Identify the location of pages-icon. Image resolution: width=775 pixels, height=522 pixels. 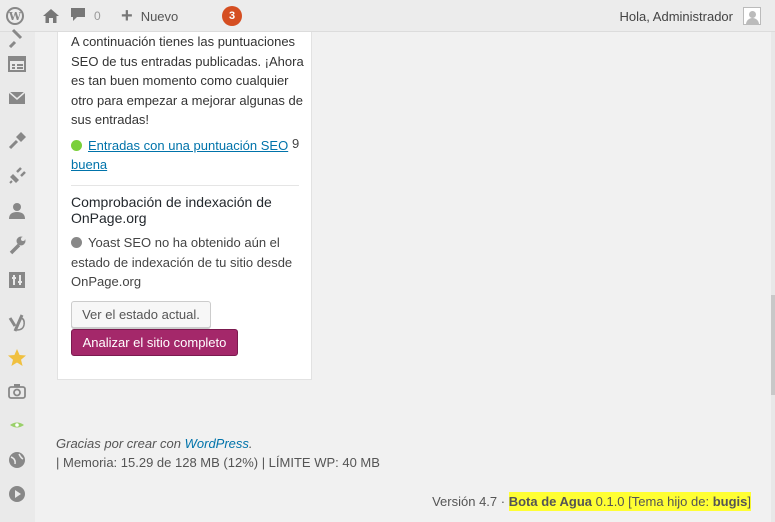
(17, 64).